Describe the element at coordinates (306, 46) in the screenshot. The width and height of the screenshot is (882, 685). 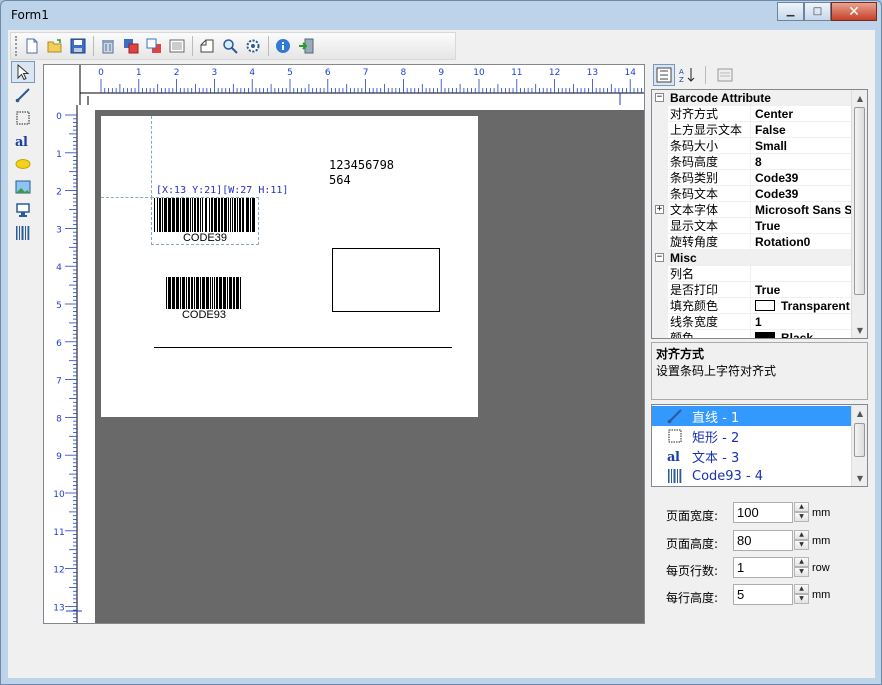
I see `exit-icon` at that location.